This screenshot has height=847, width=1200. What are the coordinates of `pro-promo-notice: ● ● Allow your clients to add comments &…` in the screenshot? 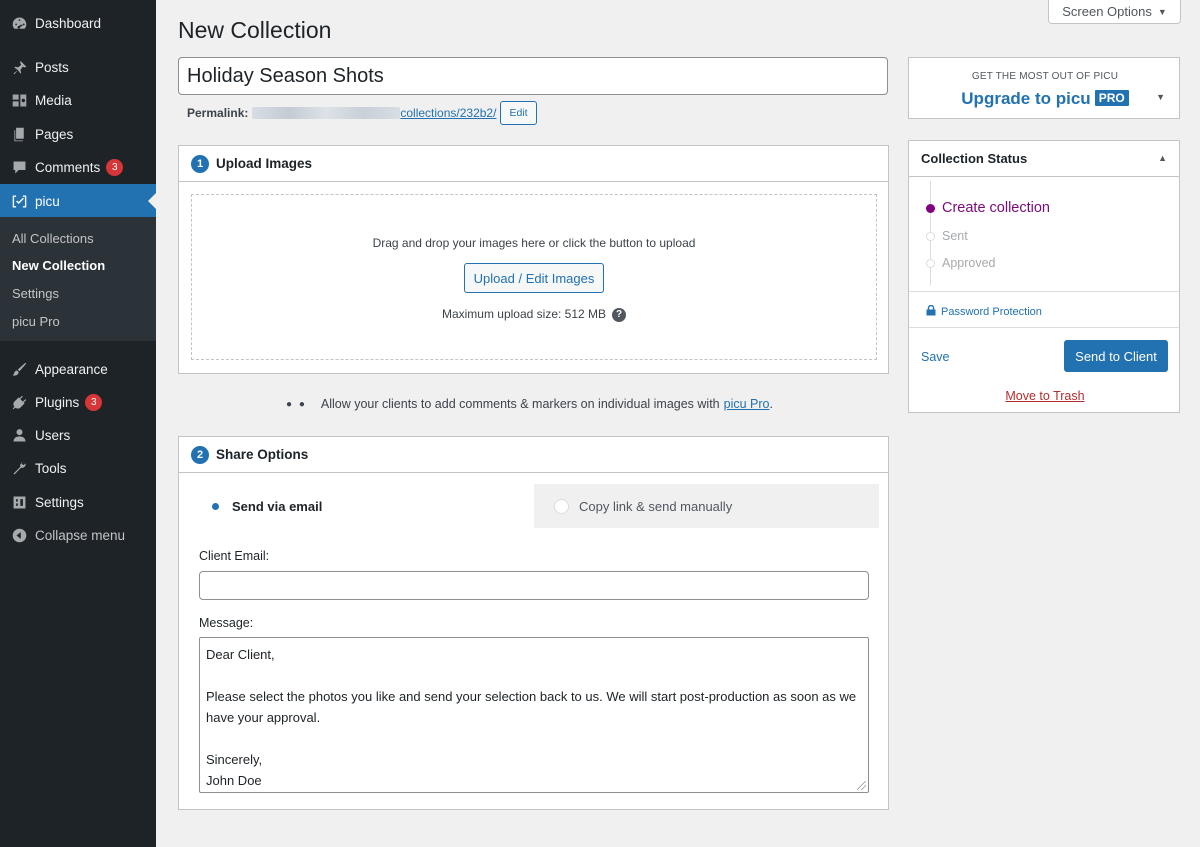 It's located at (529, 404).